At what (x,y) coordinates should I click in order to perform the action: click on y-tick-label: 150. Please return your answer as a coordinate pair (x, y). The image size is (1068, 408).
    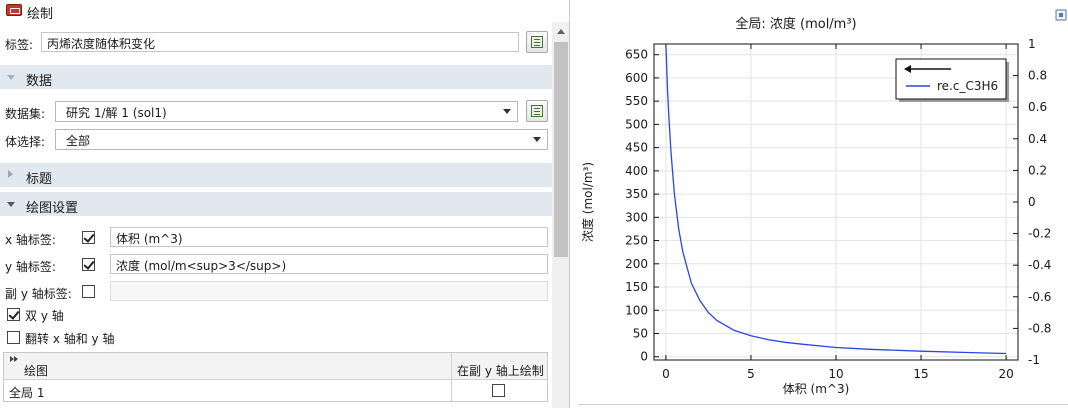
    Looking at the image, I should click on (636, 287).